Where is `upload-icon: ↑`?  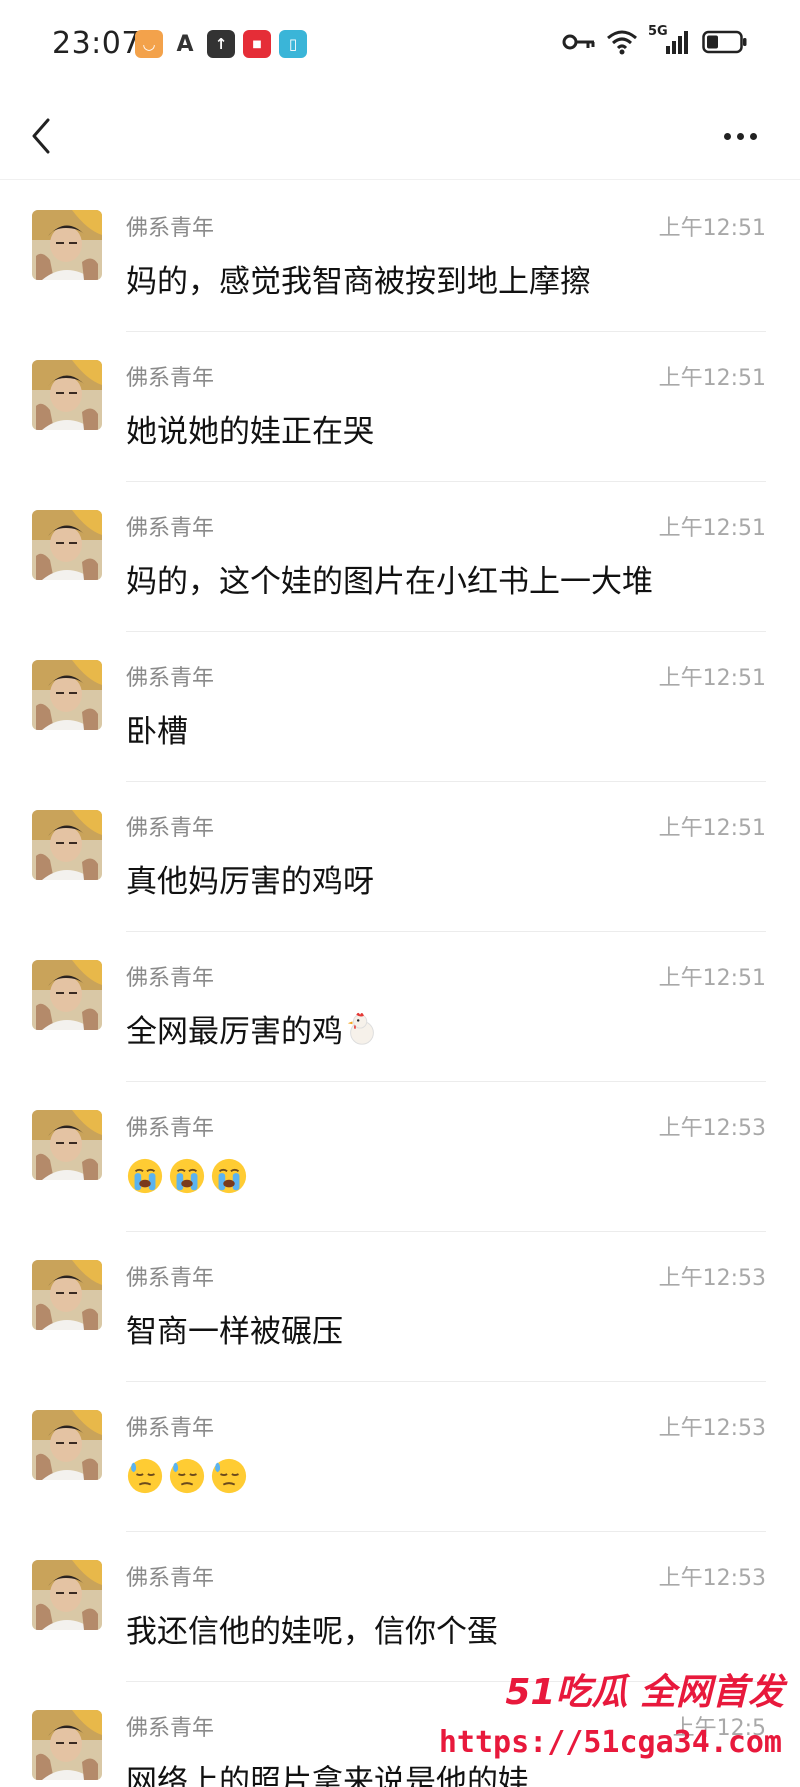 upload-icon: ↑ is located at coordinates (221, 44).